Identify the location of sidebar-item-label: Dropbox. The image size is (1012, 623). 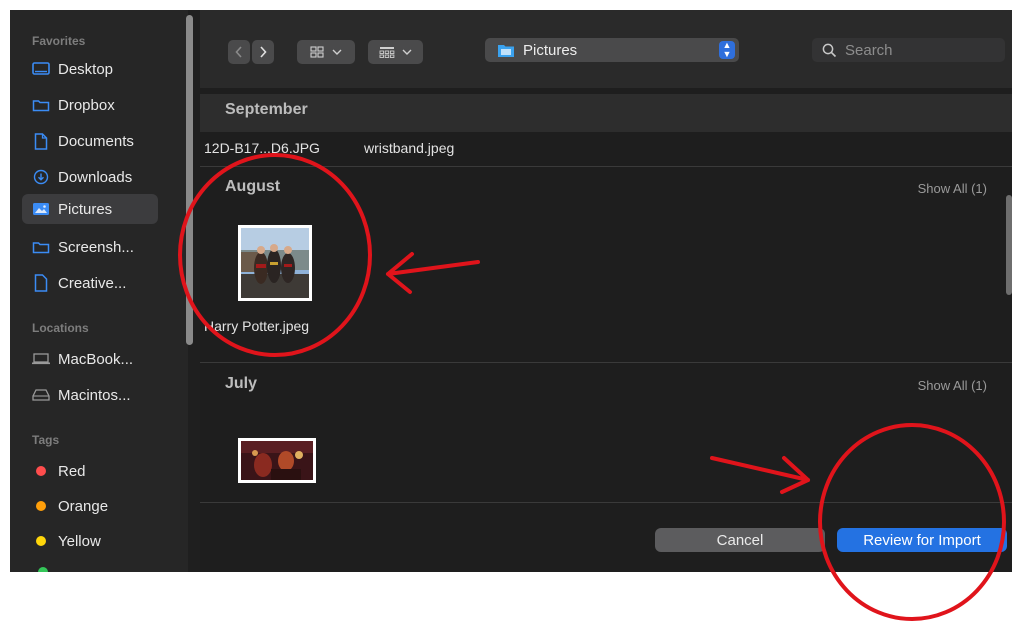
(86, 105).